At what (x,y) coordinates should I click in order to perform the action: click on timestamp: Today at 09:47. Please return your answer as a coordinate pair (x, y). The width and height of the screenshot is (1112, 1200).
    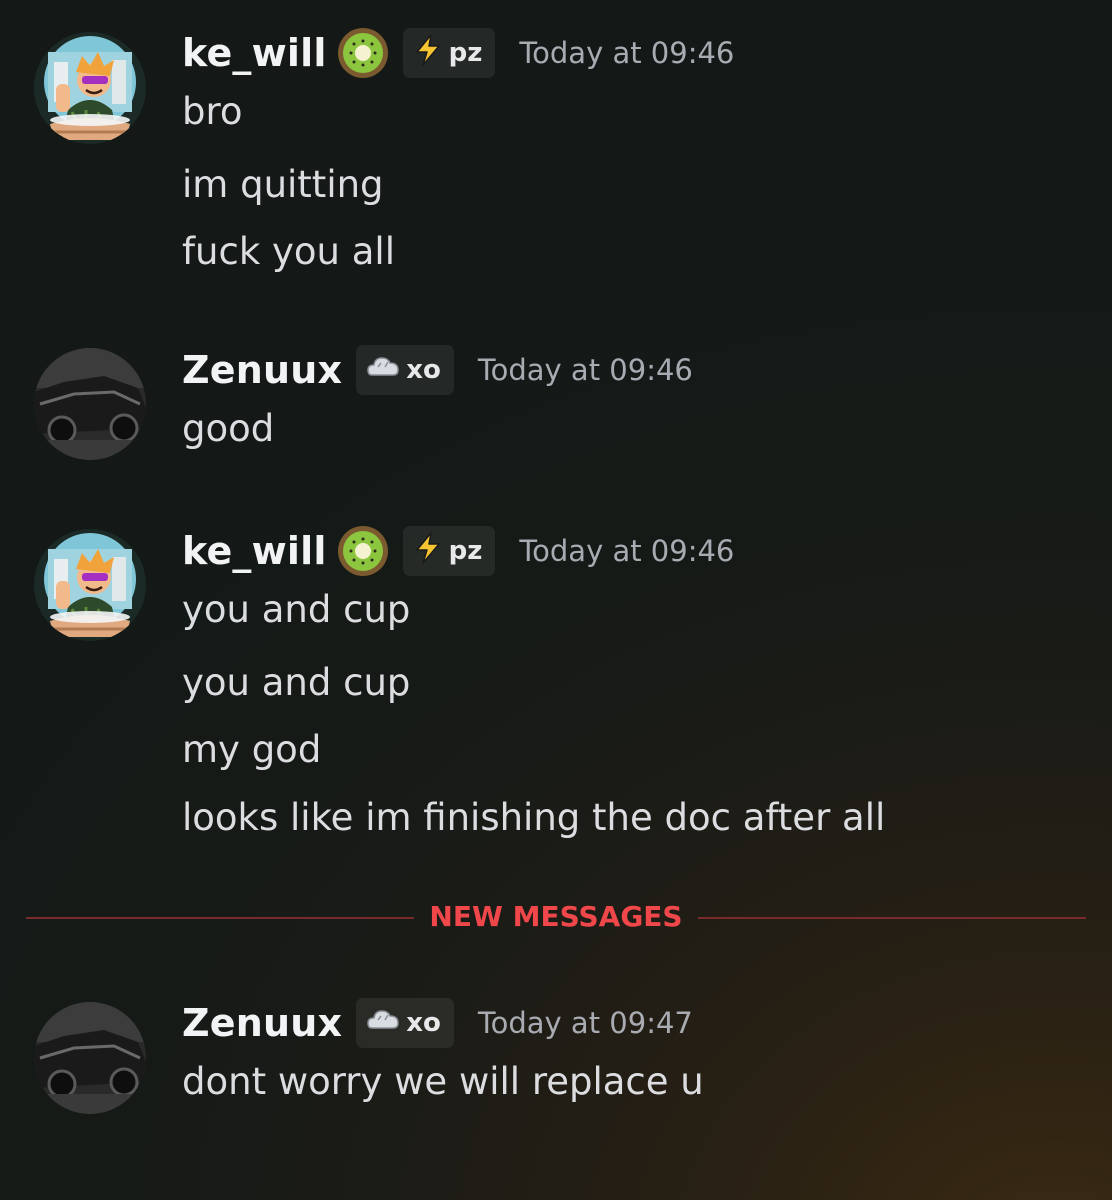
    Looking at the image, I should click on (585, 1023).